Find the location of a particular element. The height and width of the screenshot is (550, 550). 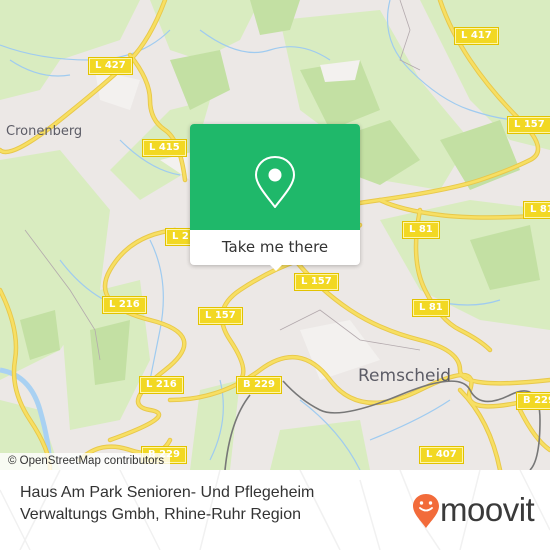

location-popup: Take me there is located at coordinates (275, 197).